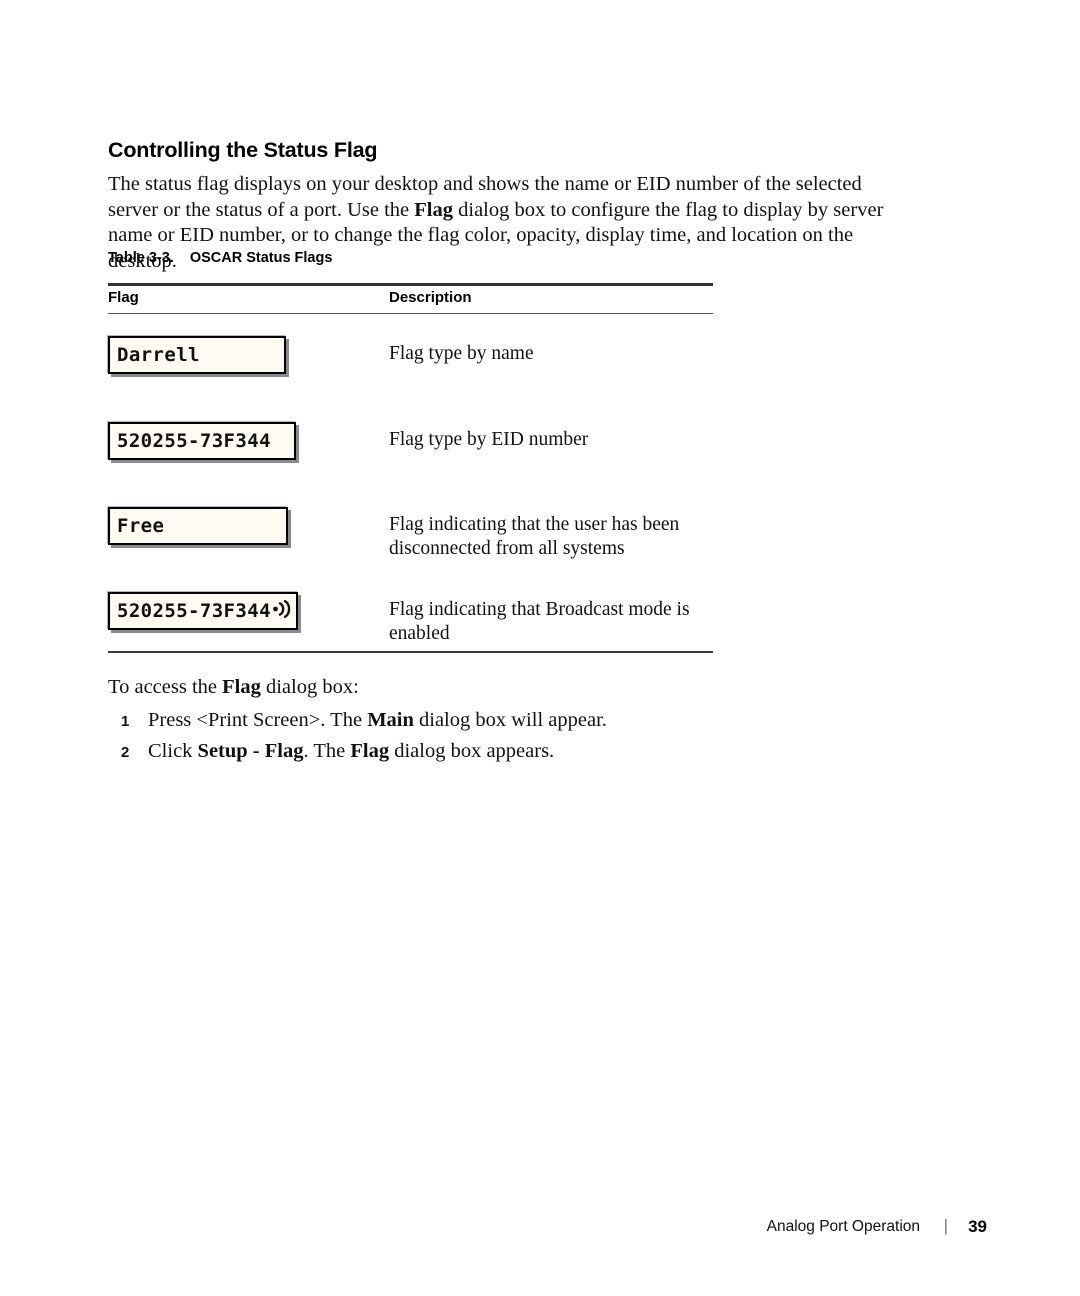 This screenshot has height=1296, width=1080. What do you see at coordinates (123, 297) in the screenshot?
I see `column-header-flag: Flag` at bounding box center [123, 297].